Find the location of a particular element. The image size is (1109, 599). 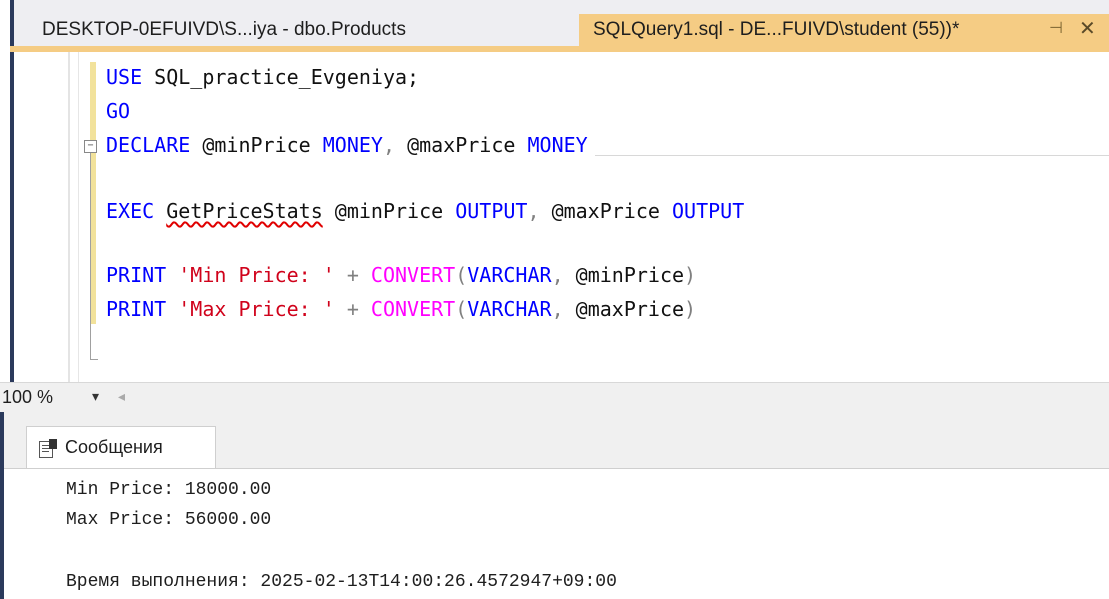

tab-messages: Сообщения is located at coordinates (121, 447).